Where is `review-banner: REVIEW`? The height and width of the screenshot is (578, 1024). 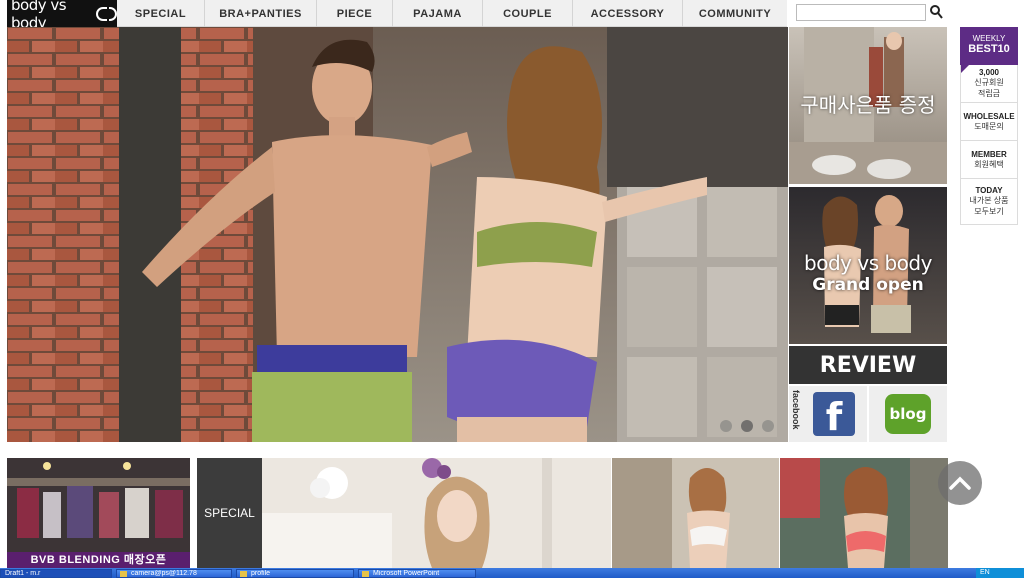
review-banner: REVIEW is located at coordinates (868, 365).